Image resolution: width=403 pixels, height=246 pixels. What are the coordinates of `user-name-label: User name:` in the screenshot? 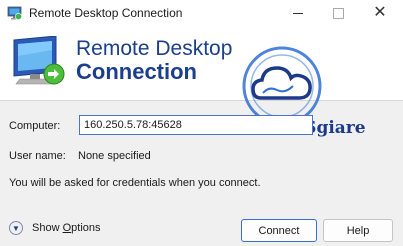 It's located at (37, 156).